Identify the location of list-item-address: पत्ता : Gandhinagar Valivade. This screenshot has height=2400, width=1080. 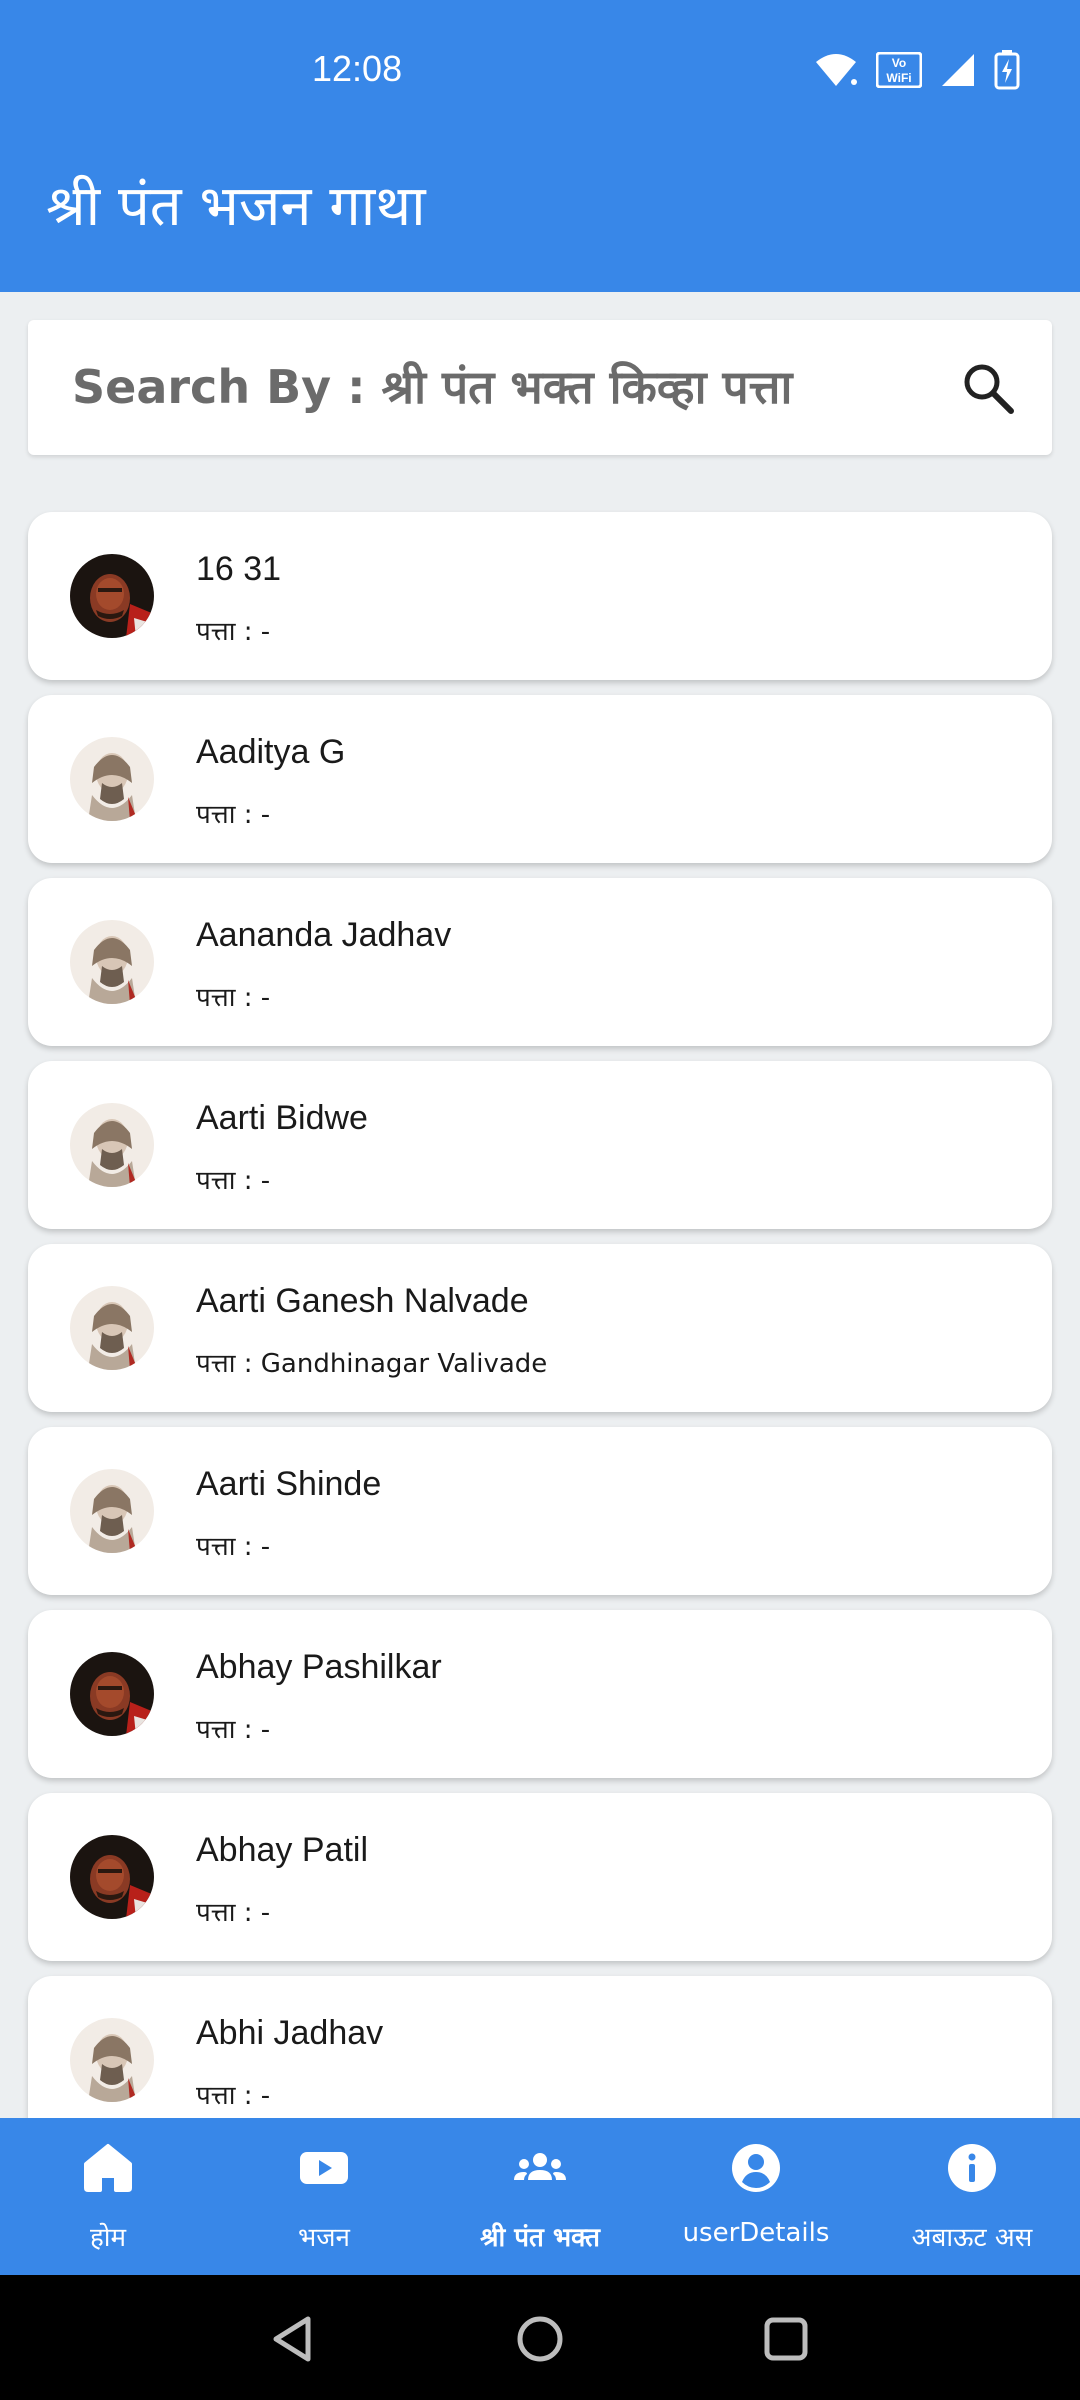
(372, 1364).